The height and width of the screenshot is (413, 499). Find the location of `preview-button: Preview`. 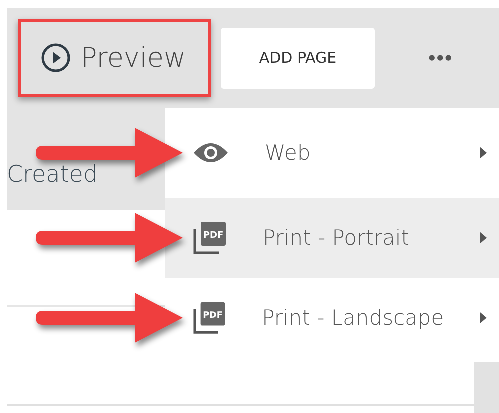

preview-button: Preview is located at coordinates (114, 58).